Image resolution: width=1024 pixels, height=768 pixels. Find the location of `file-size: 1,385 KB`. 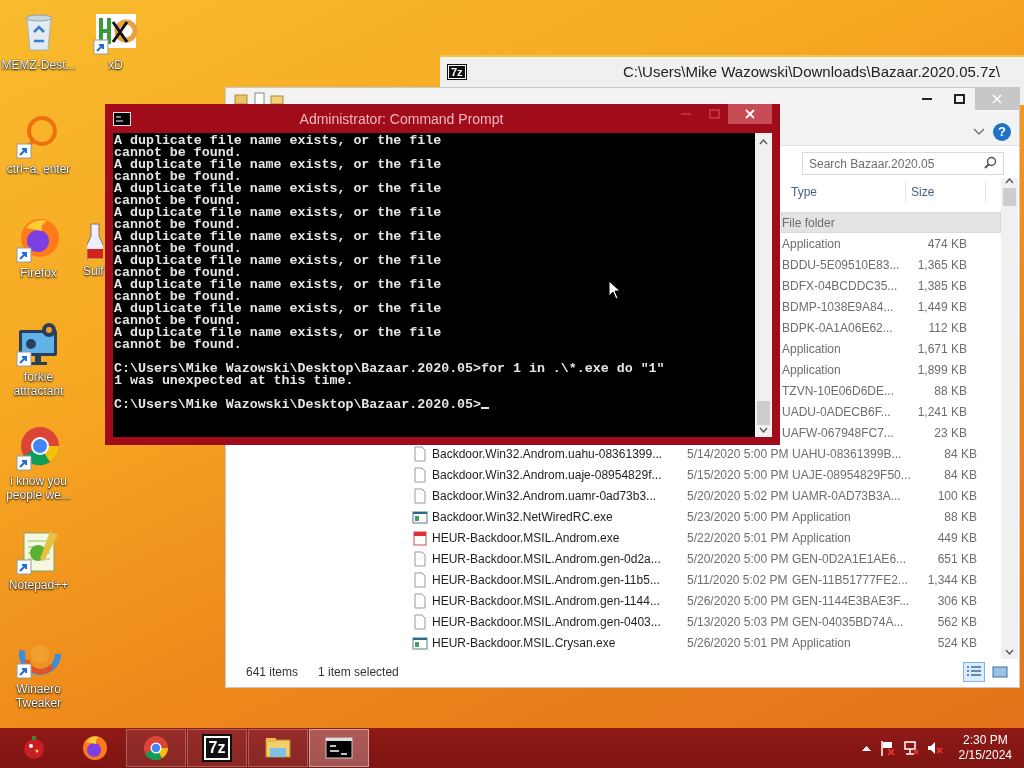

file-size: 1,385 KB is located at coordinates (942, 285).